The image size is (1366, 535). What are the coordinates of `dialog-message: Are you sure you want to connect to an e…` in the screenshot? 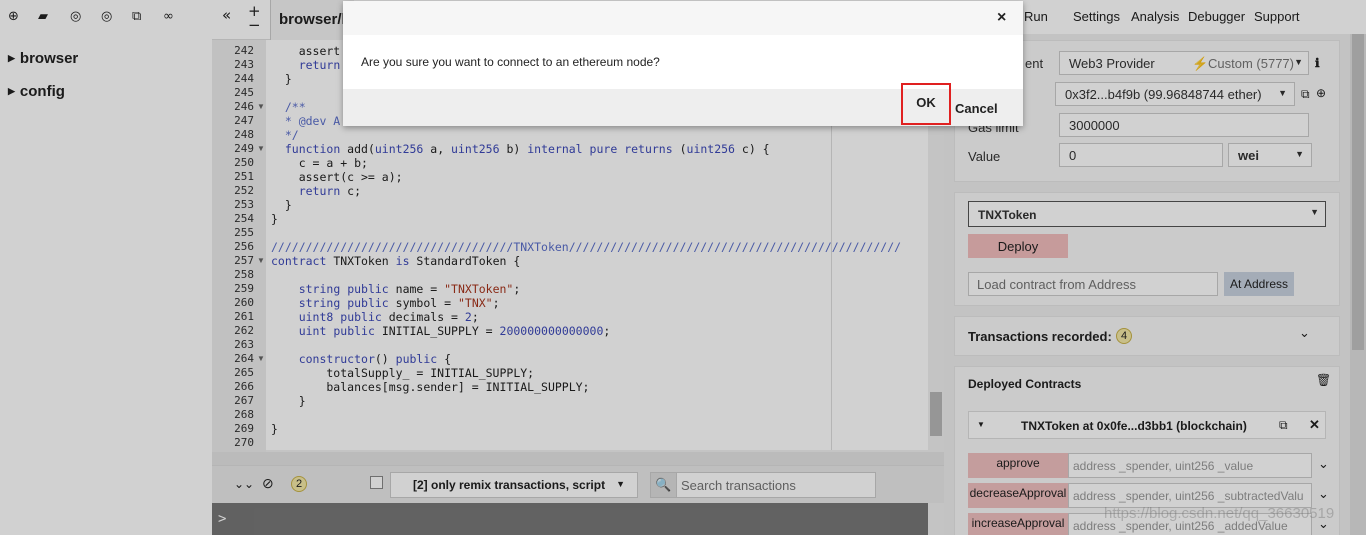 It's located at (510, 62).